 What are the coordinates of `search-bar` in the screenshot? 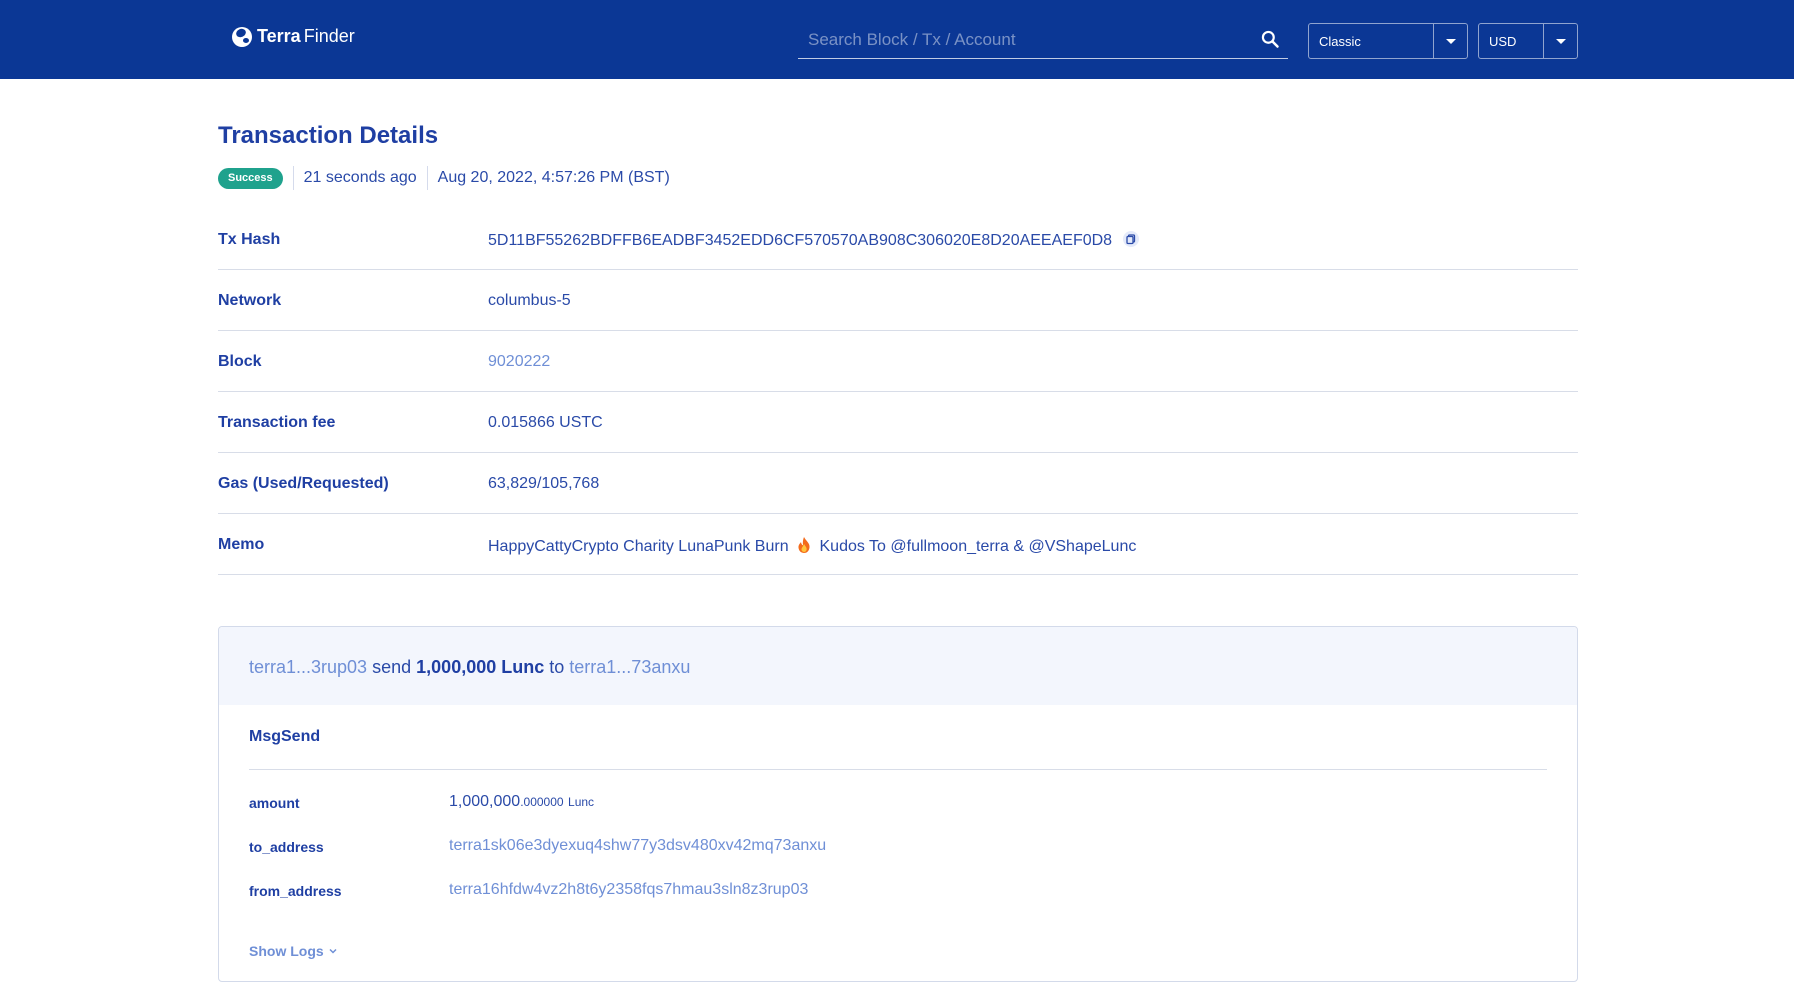 It's located at (1043, 40).